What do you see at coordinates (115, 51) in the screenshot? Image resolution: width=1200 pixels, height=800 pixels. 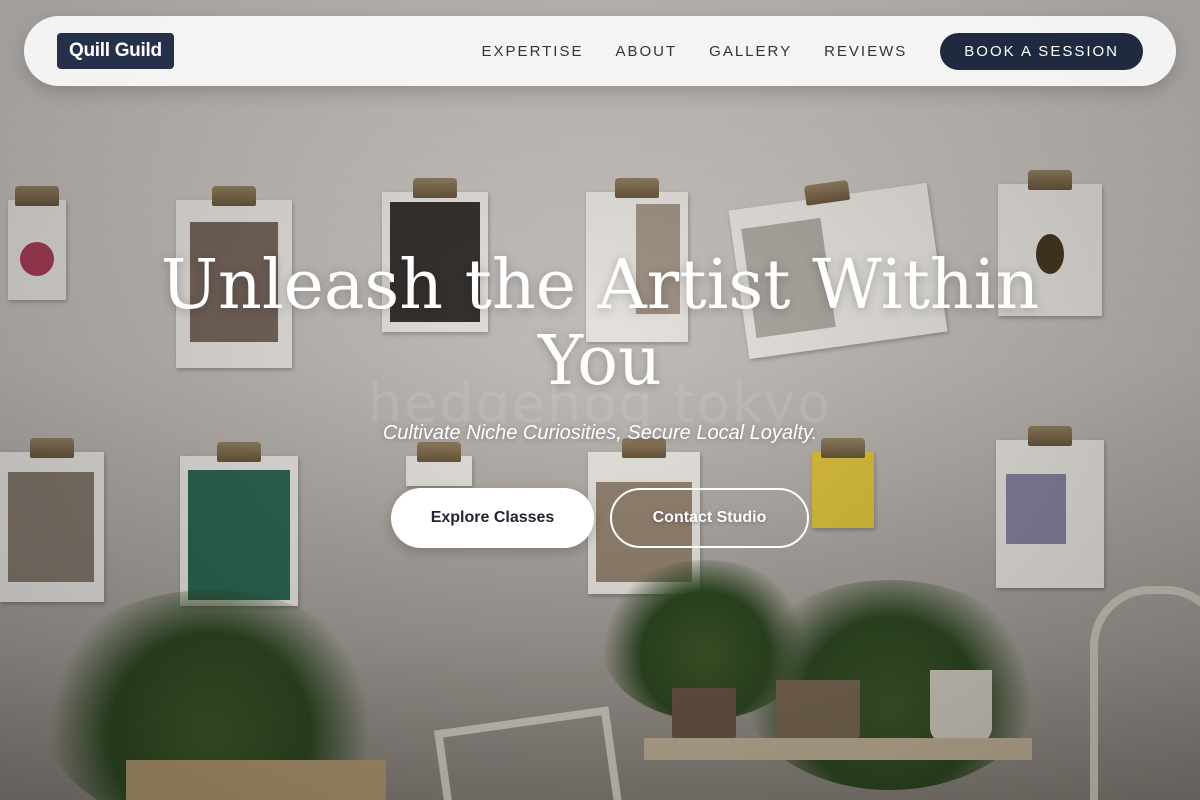 I see `brand-logo: Quill Guild` at bounding box center [115, 51].